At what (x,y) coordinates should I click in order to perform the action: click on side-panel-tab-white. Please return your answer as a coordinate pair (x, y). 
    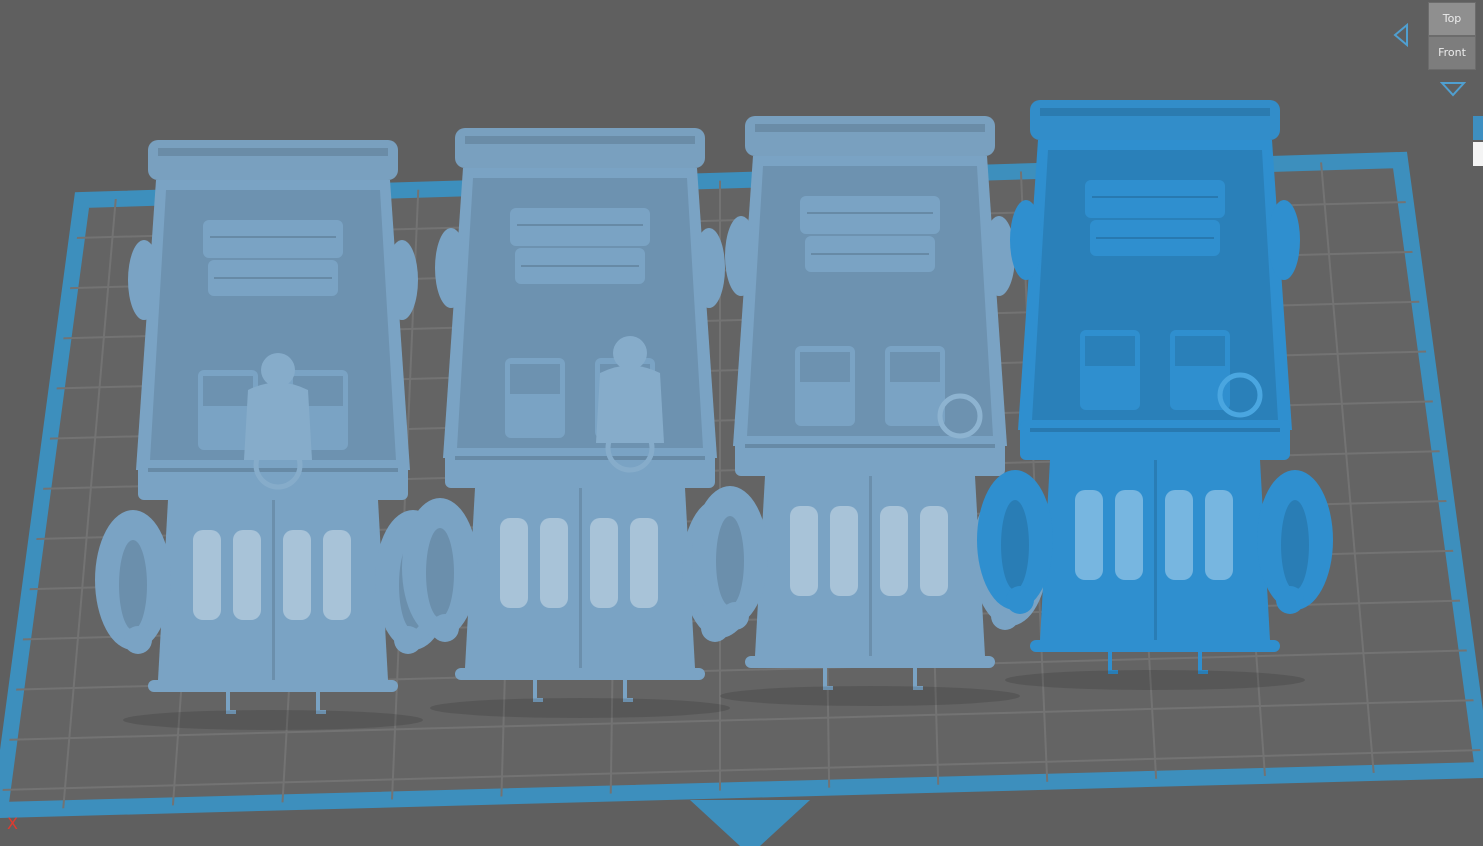
    Looking at the image, I should click on (1478, 154).